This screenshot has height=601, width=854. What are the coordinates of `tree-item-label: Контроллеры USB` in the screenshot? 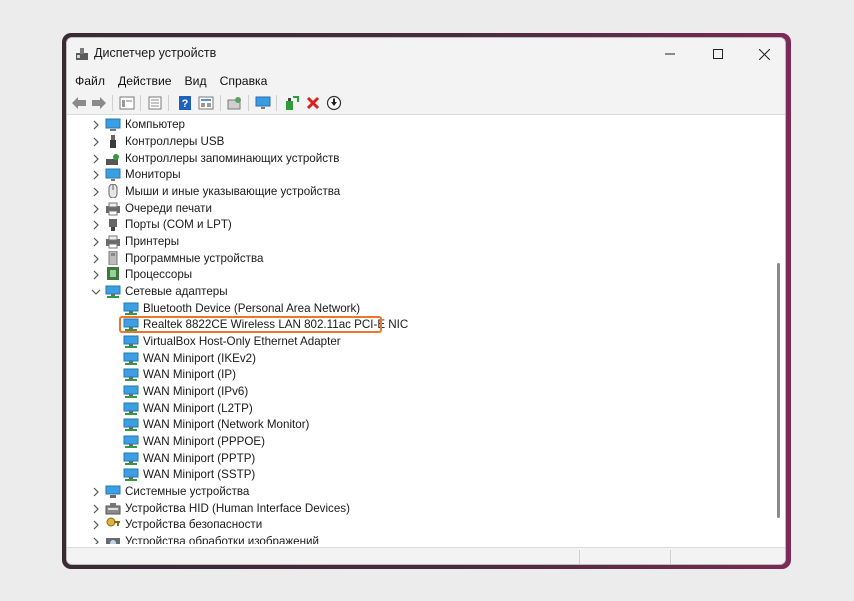 It's located at (175, 141).